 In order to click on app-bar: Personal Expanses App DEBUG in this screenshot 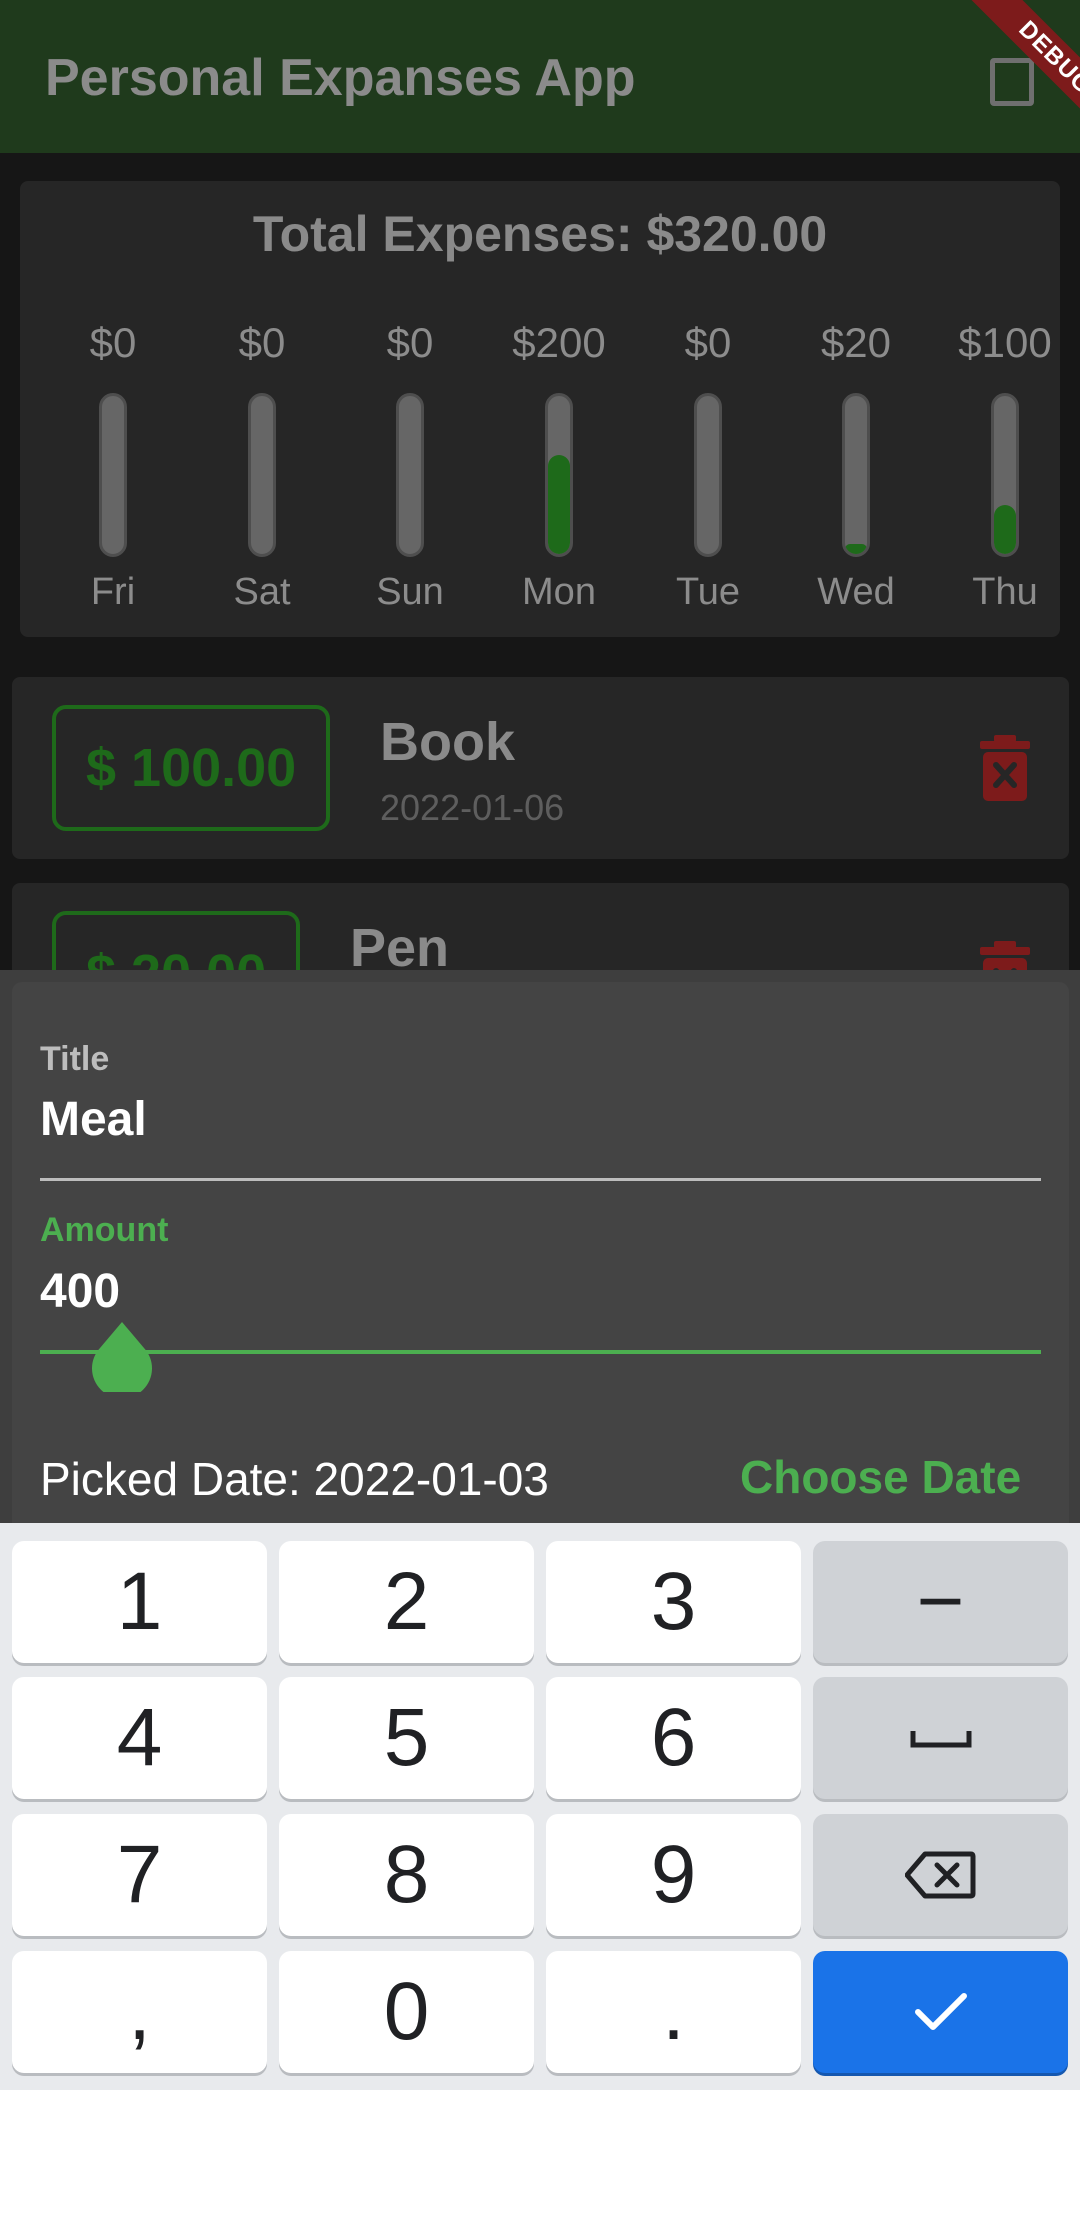, I will do `click(540, 76)`.